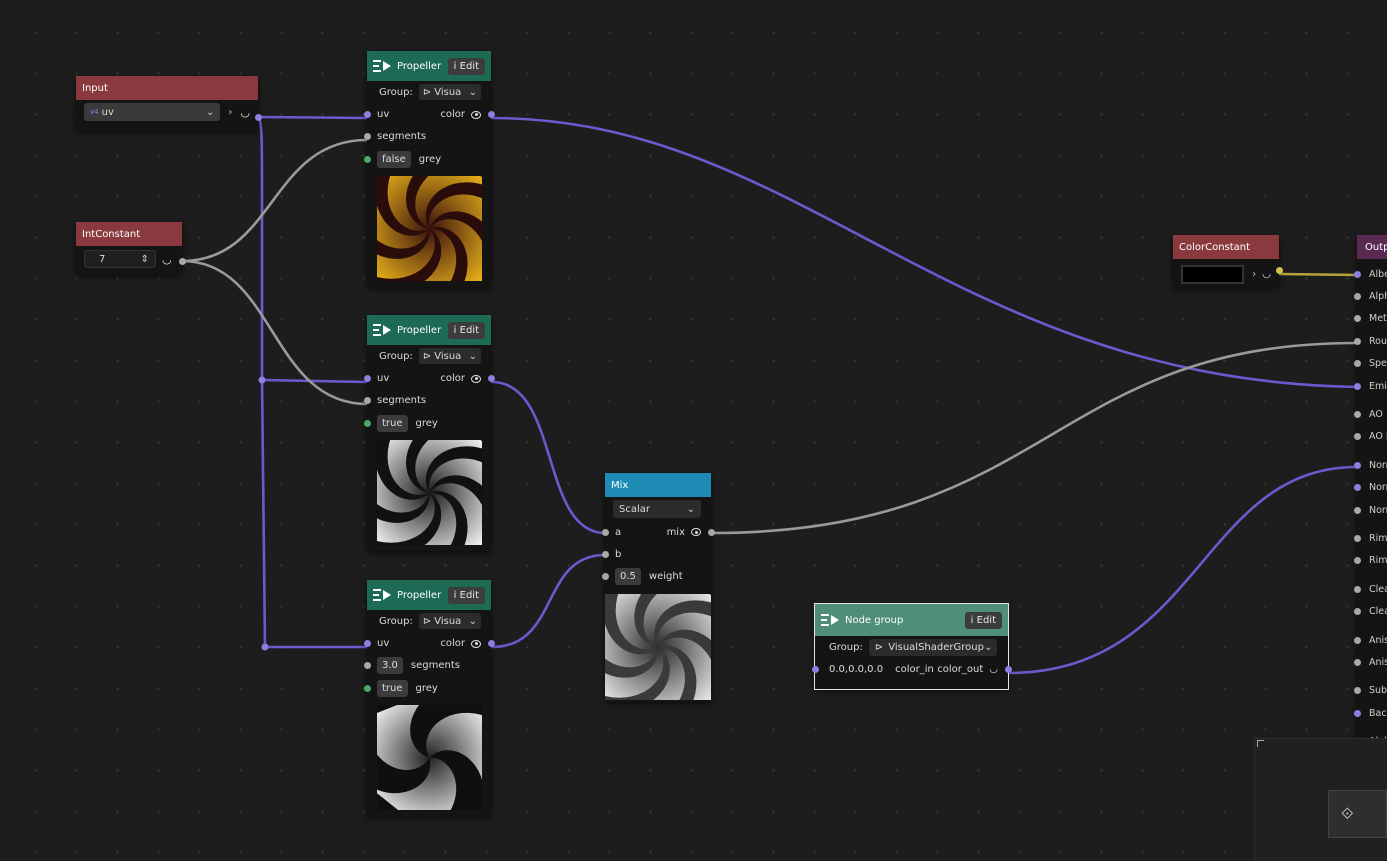 The height and width of the screenshot is (861, 1387). I want to click on spin-arrows-icon: ⇕, so click(145, 259).